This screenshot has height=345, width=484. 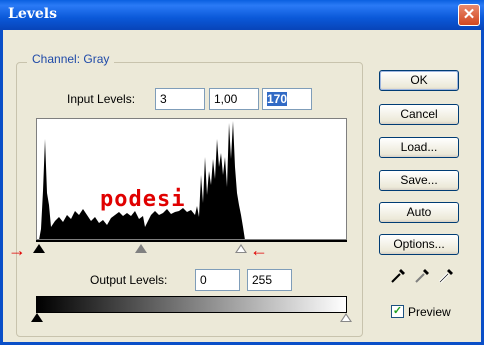 I want to click on white-eyedropper-icon, so click(x=446, y=276).